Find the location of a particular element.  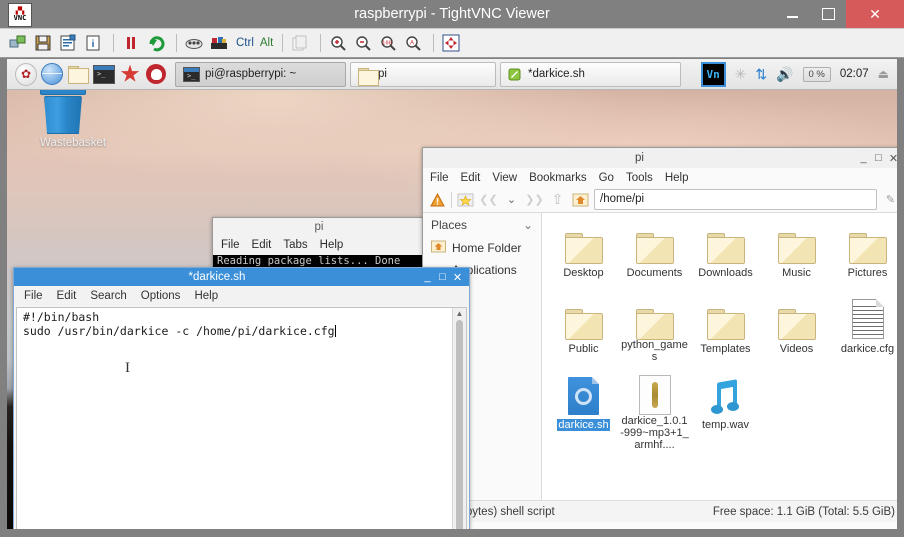

file-manager-icon is located at coordinates (78, 74).